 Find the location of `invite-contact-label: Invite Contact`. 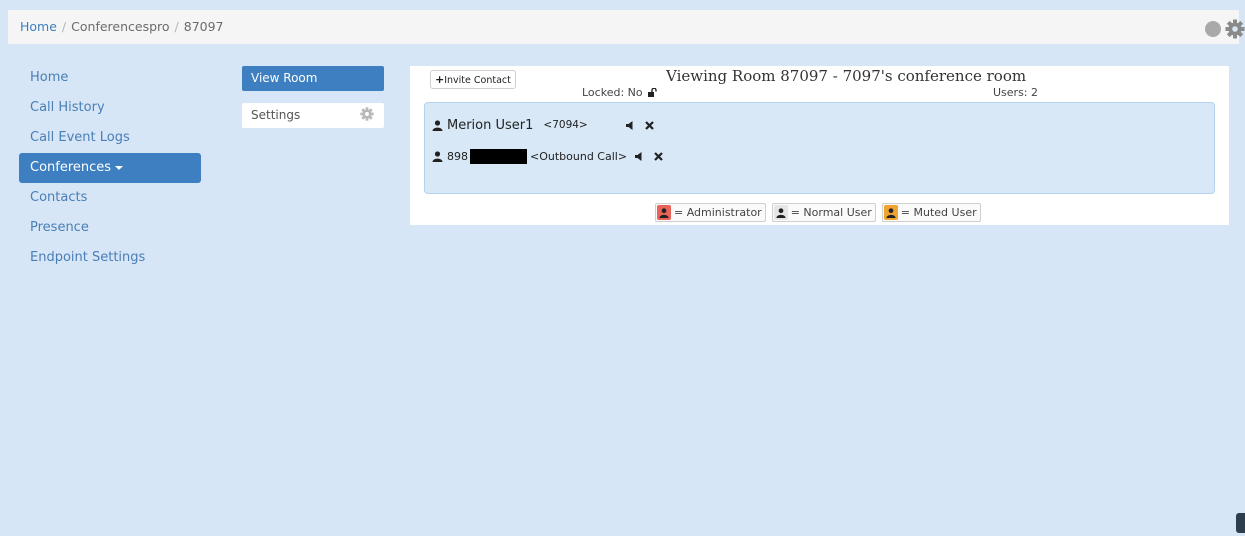

invite-contact-label: Invite Contact is located at coordinates (477, 80).